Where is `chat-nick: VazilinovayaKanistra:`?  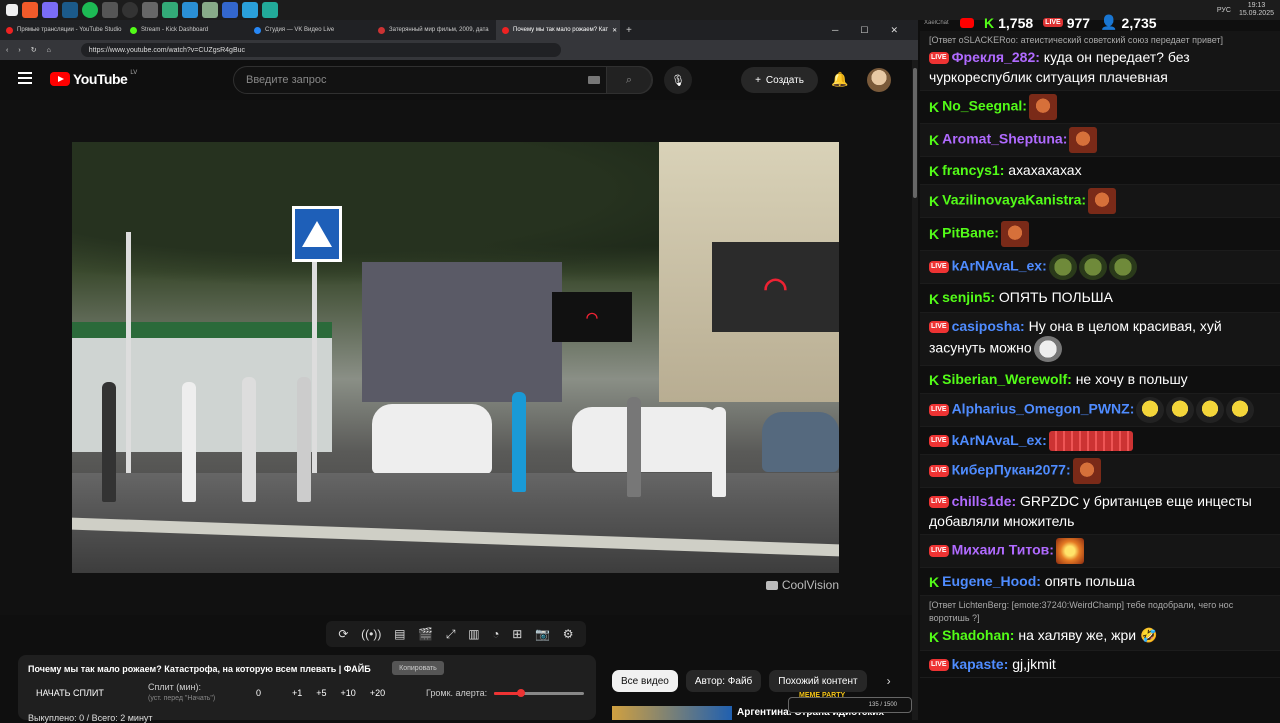 chat-nick: VazilinovayaKanistra: is located at coordinates (1014, 200).